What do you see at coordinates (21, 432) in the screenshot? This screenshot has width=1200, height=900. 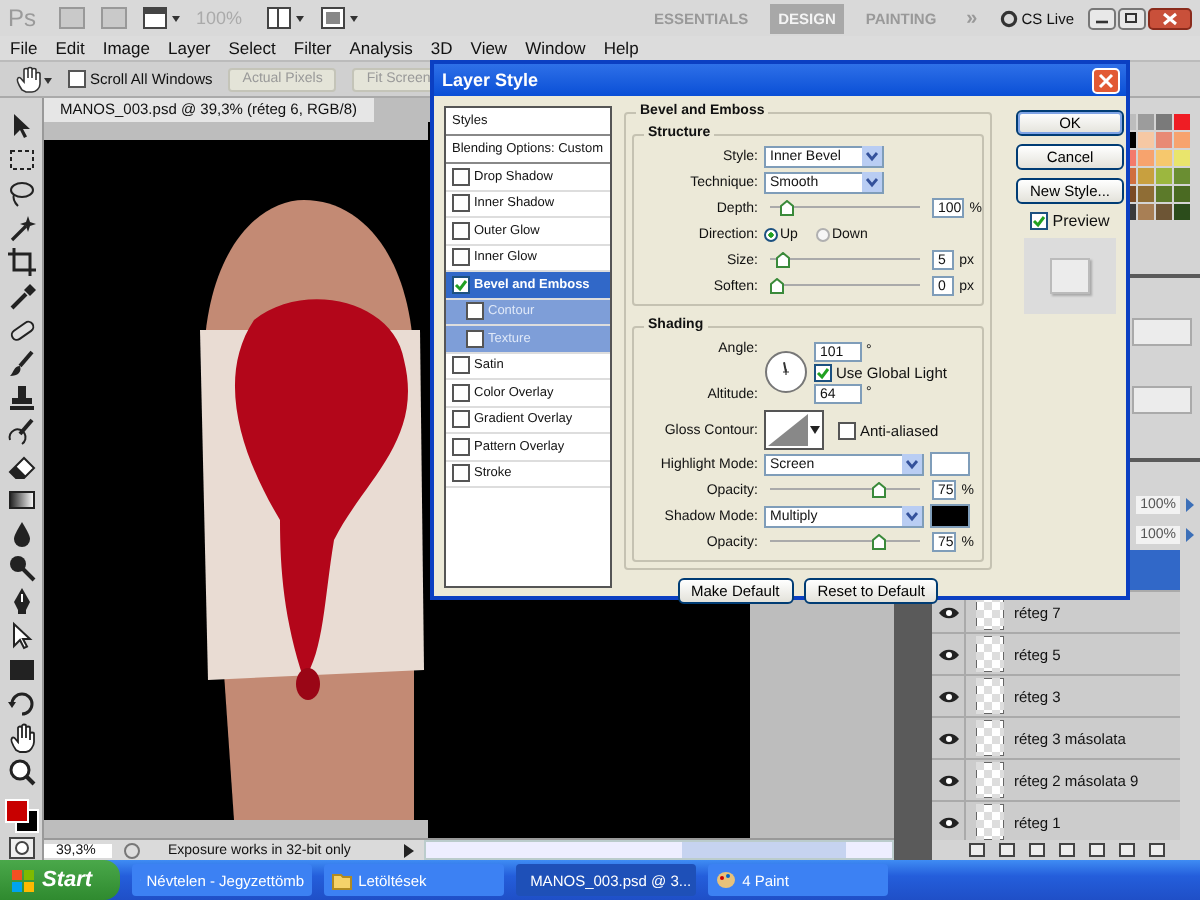 I see `history-brush-icon` at bounding box center [21, 432].